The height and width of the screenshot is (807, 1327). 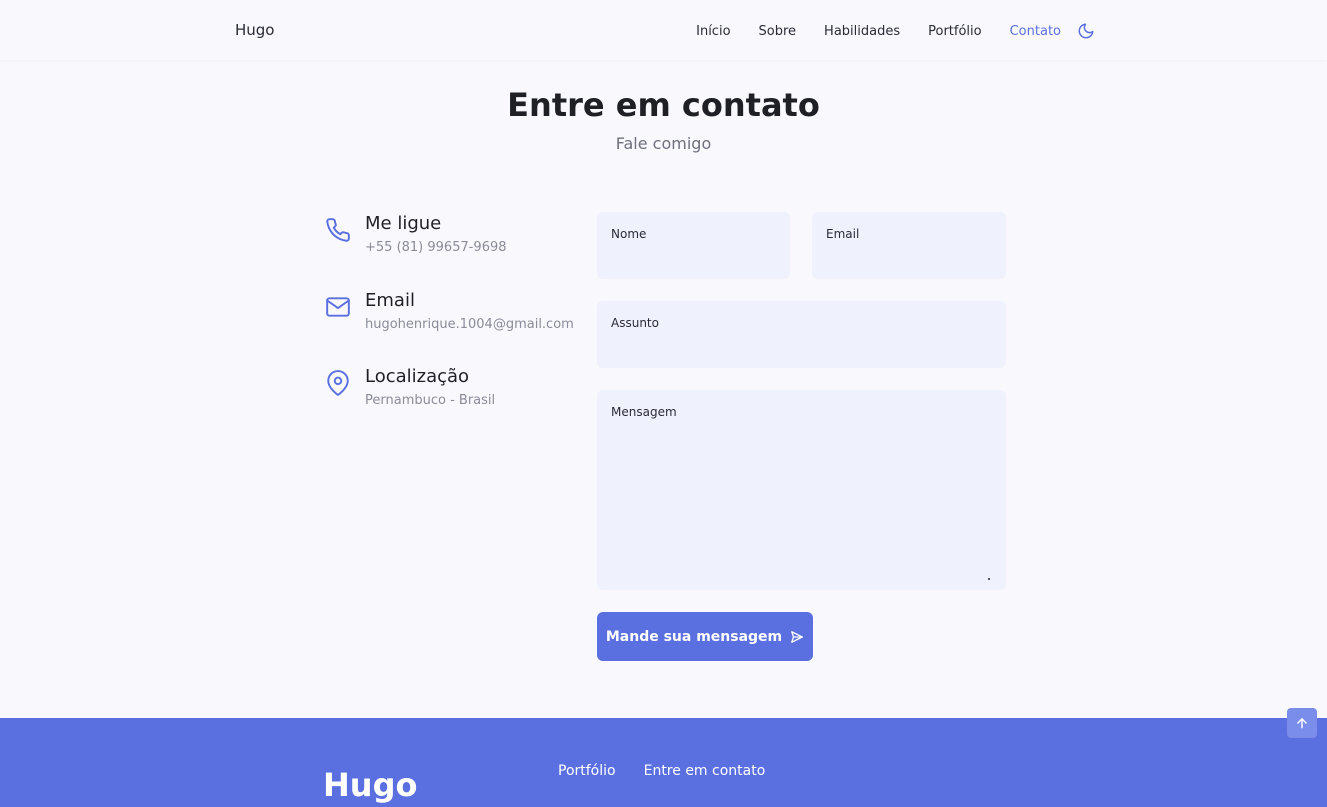 I want to click on message-field: Mensagem, so click(x=801, y=490).